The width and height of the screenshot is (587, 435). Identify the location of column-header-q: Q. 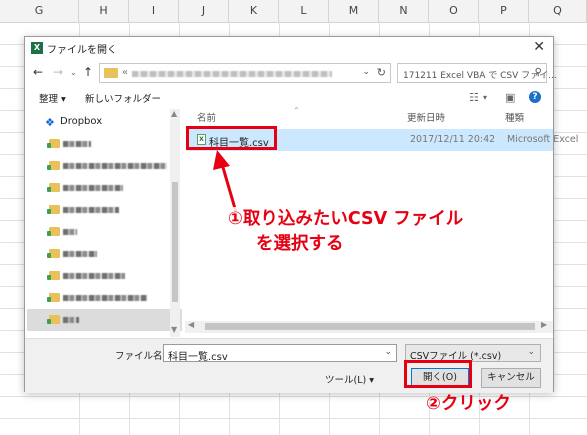
(558, 11).